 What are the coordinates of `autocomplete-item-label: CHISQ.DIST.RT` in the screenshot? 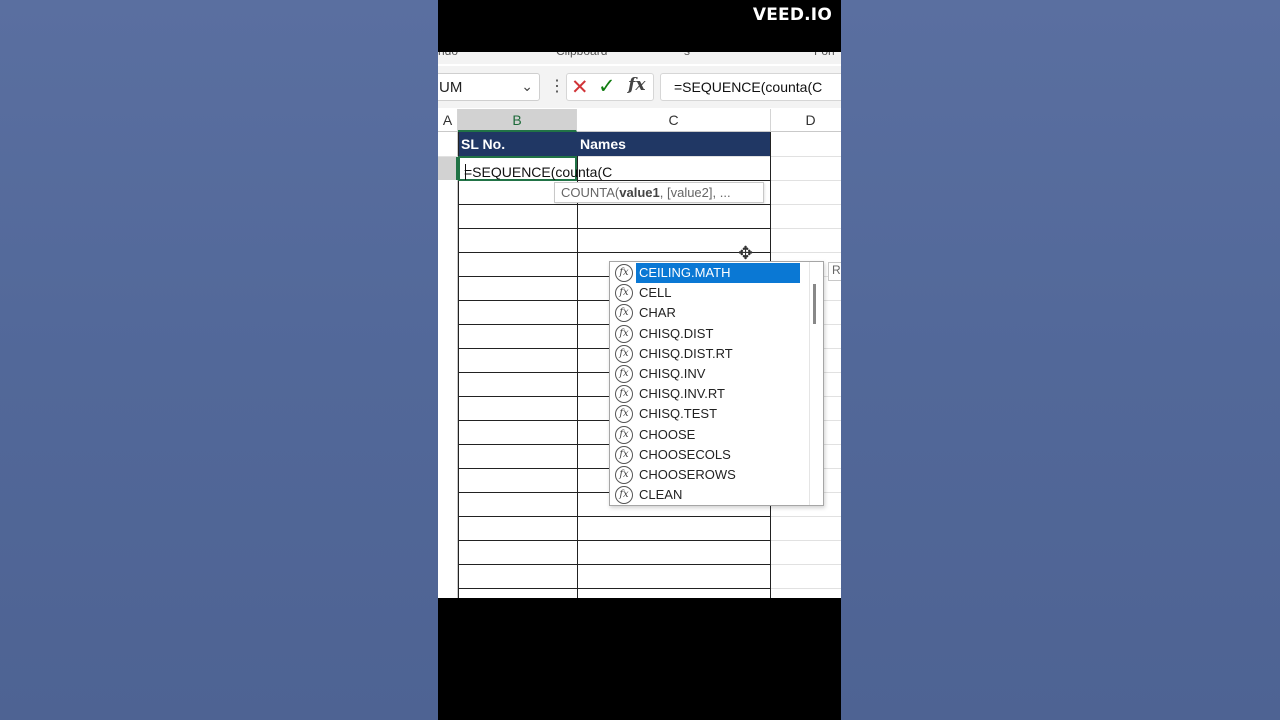 It's located at (686, 353).